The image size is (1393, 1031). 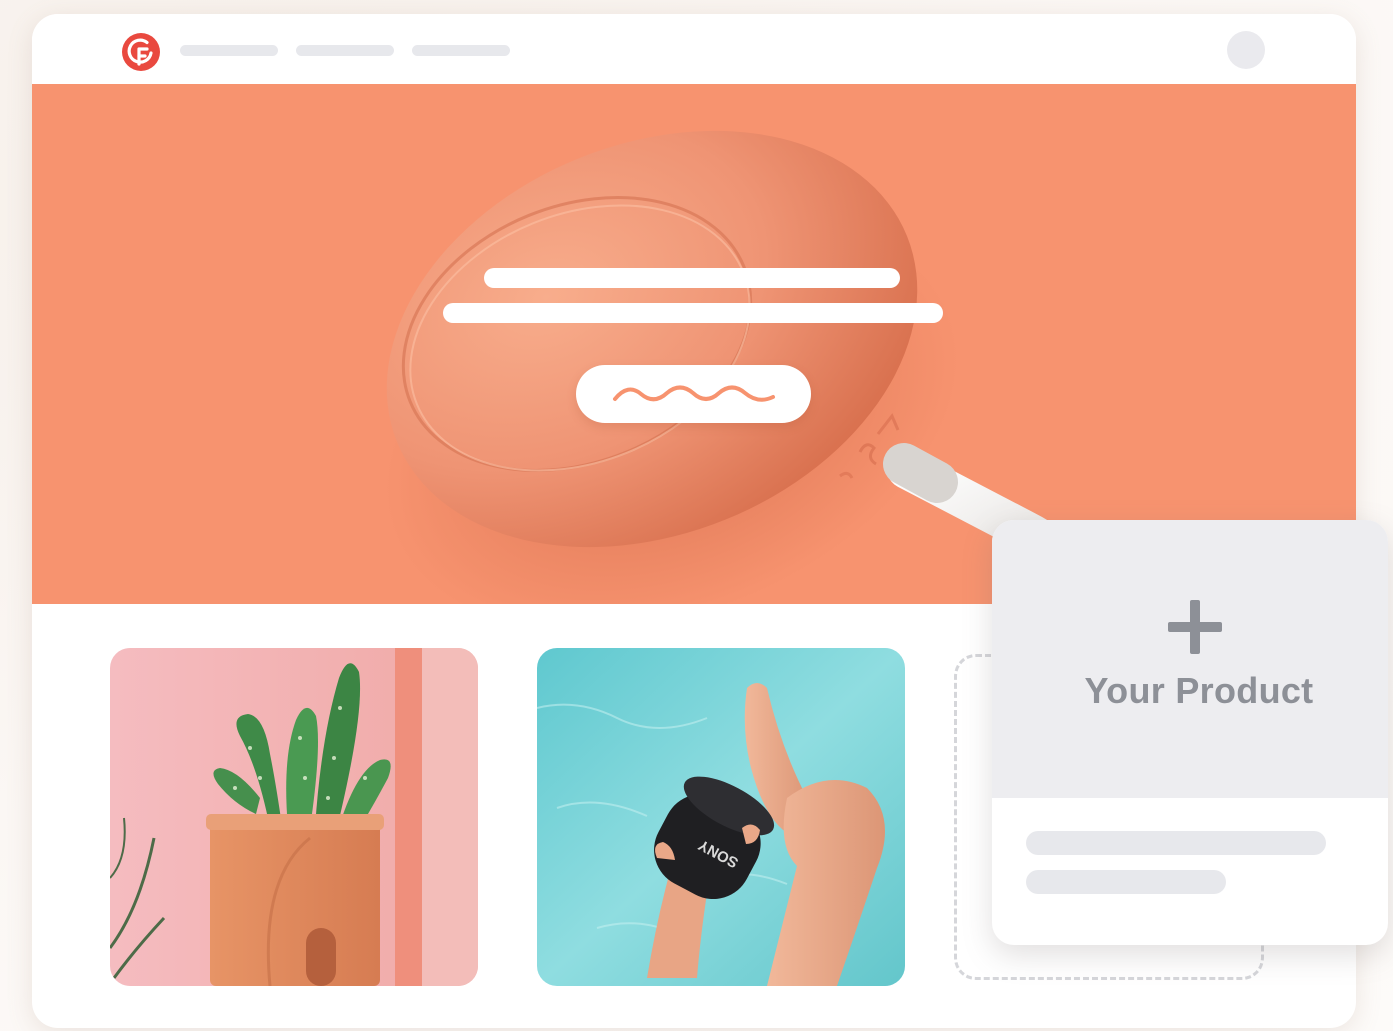 What do you see at coordinates (1246, 50) in the screenshot?
I see `user-avatar-icon` at bounding box center [1246, 50].